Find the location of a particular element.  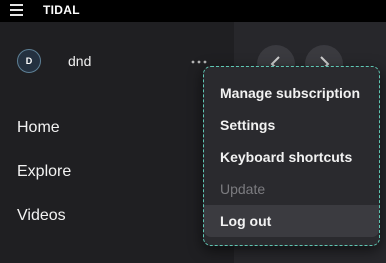

menu-item-update: Update is located at coordinates (243, 189).